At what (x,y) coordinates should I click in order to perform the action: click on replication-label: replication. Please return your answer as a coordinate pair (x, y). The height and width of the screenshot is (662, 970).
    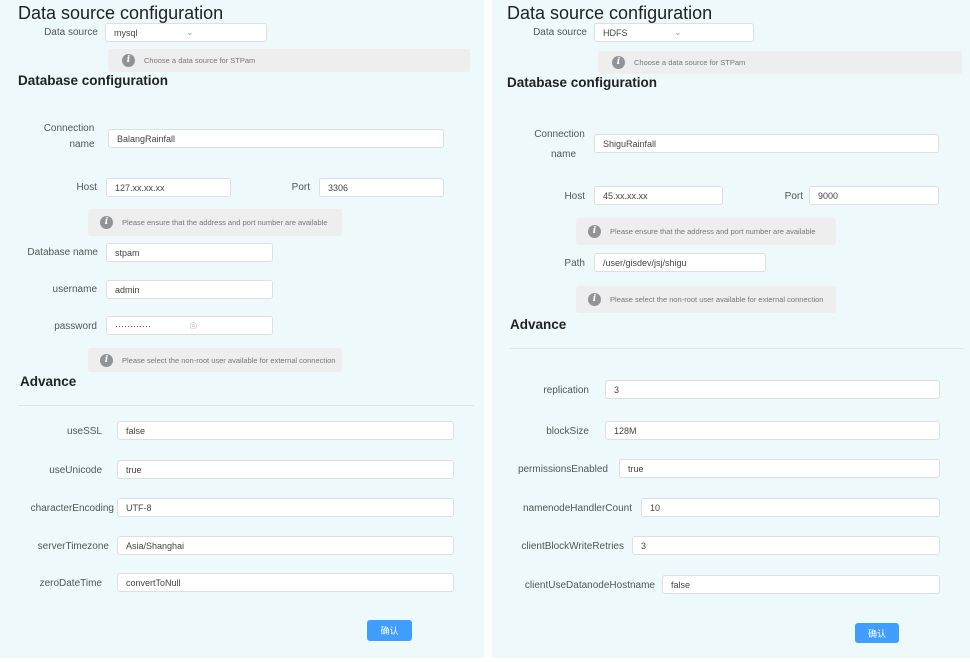
    Looking at the image, I should click on (566, 390).